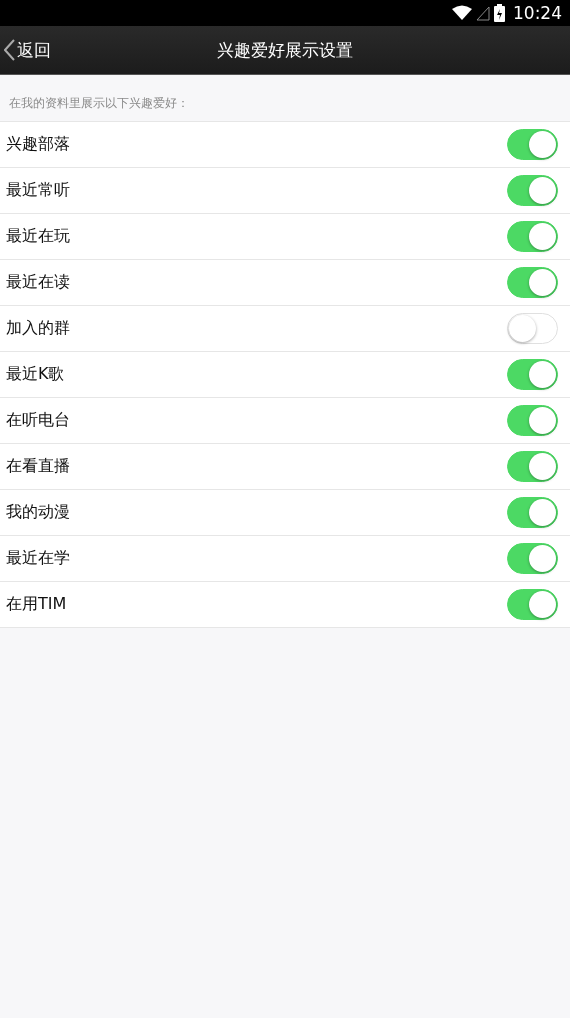  What do you see at coordinates (35, 374) in the screenshot?
I see `setting-label: 最近K歌` at bounding box center [35, 374].